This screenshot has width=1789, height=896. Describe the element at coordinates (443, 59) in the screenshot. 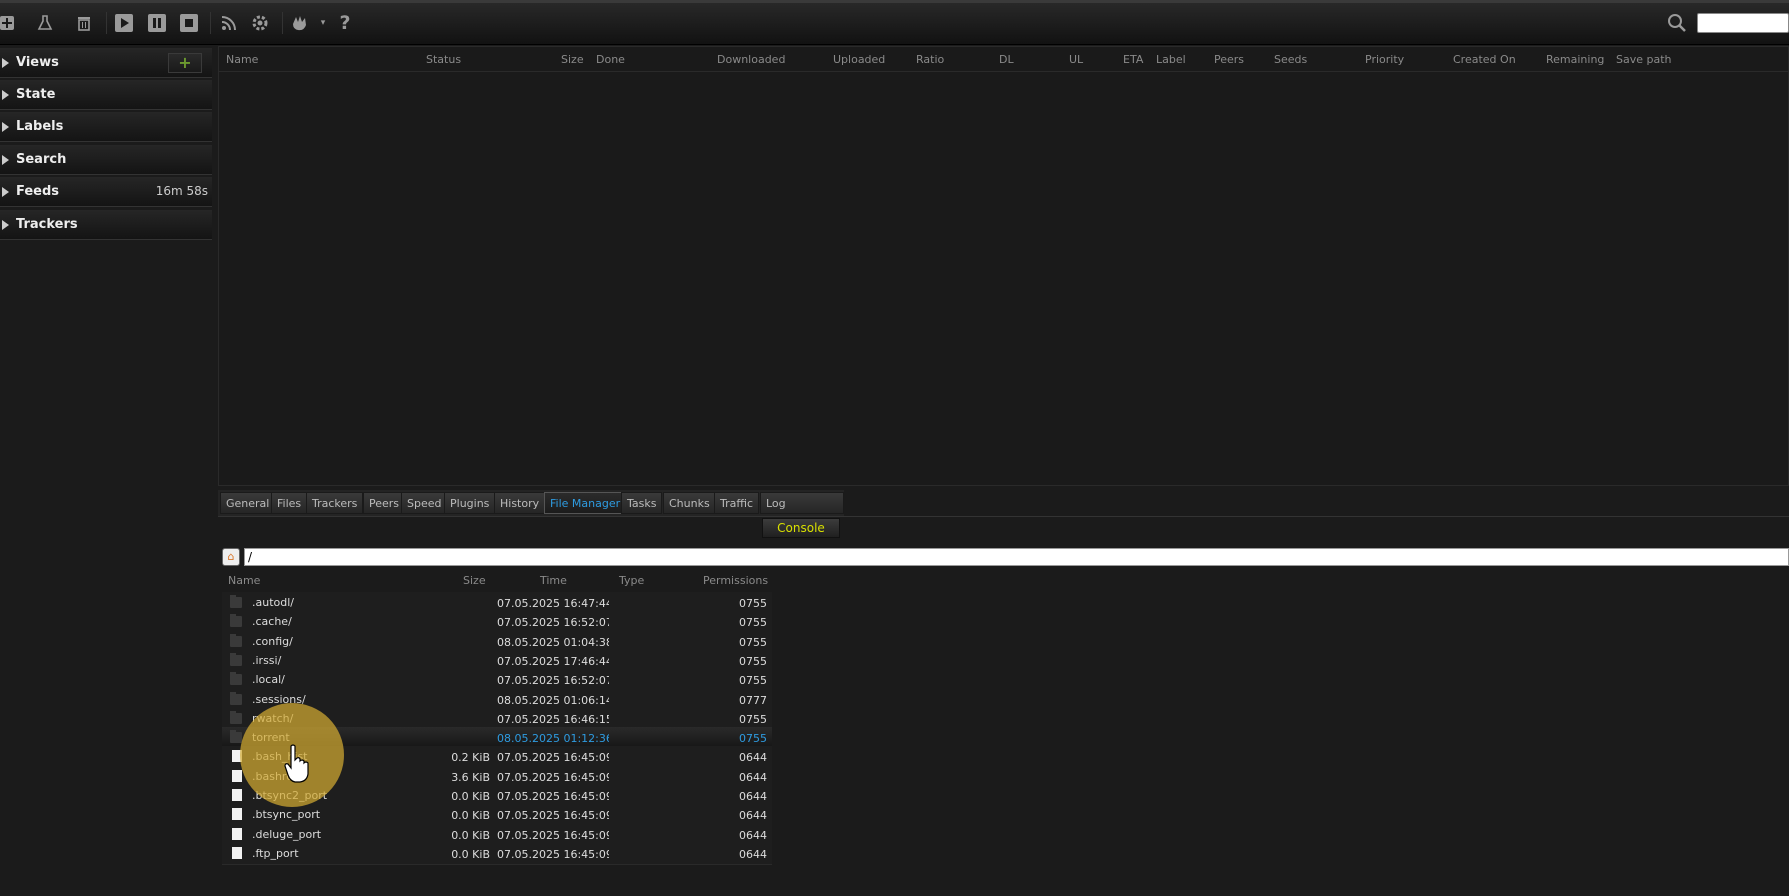

I see `column-header-status: Status` at that location.